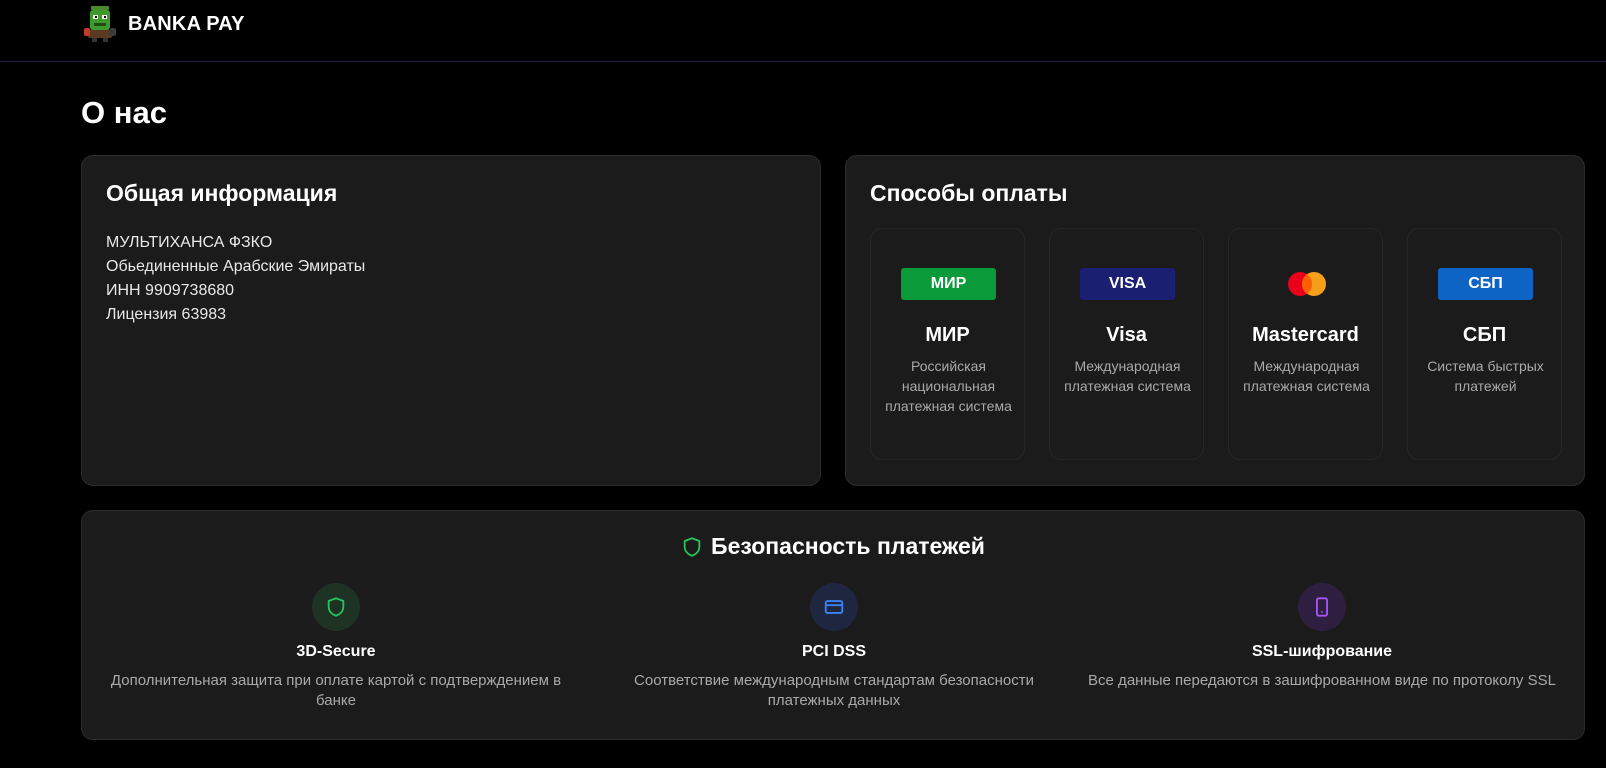 The width and height of the screenshot is (1606, 768). I want to click on mastercard-logo, so click(1307, 284).